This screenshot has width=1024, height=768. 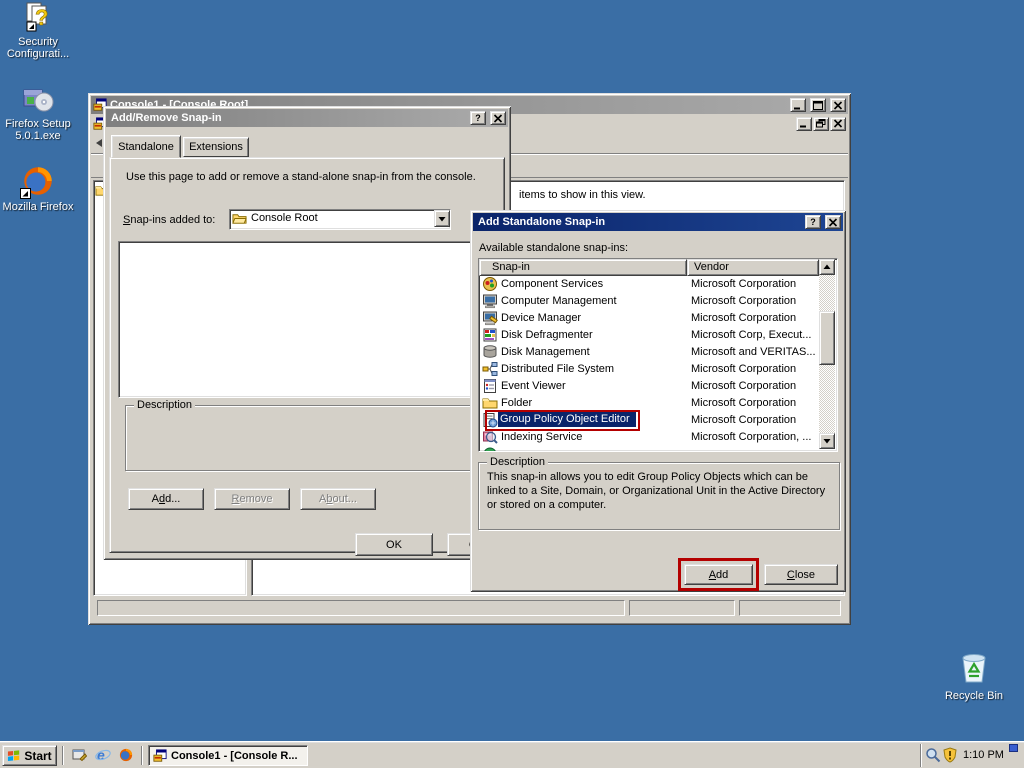 I want to click on open-folder-icon, so click(x=239, y=218).